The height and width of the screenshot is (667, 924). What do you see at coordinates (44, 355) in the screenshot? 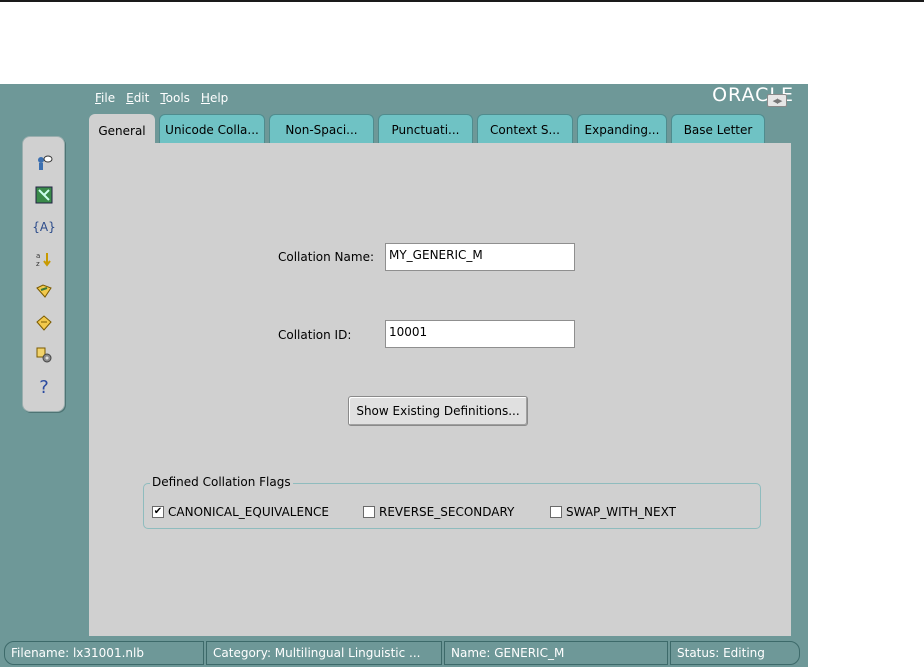
I see `generate-icon` at bounding box center [44, 355].